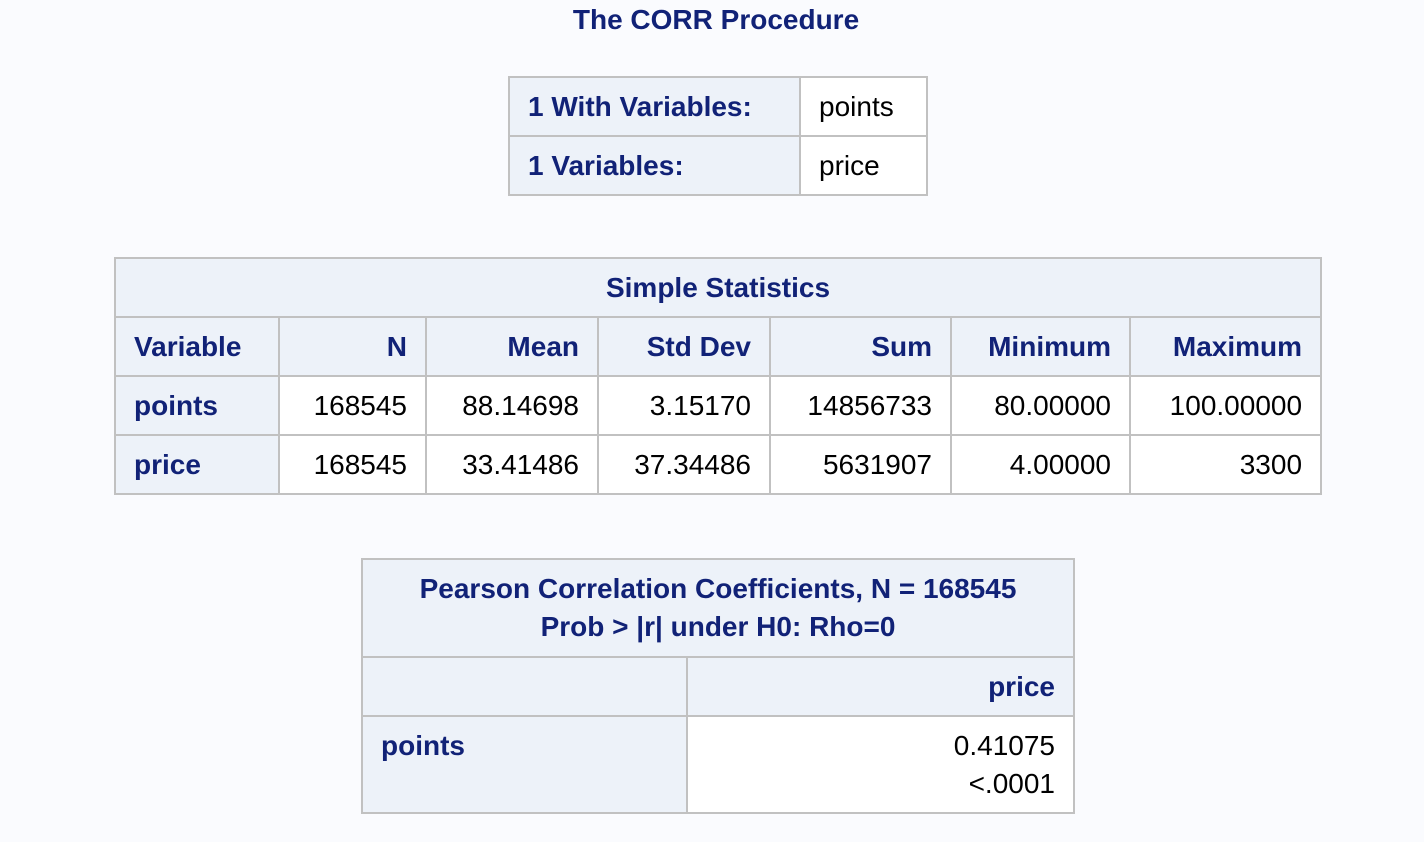 The image size is (1424, 842). I want to click on table-row: 1 Variables: price, so click(718, 165).